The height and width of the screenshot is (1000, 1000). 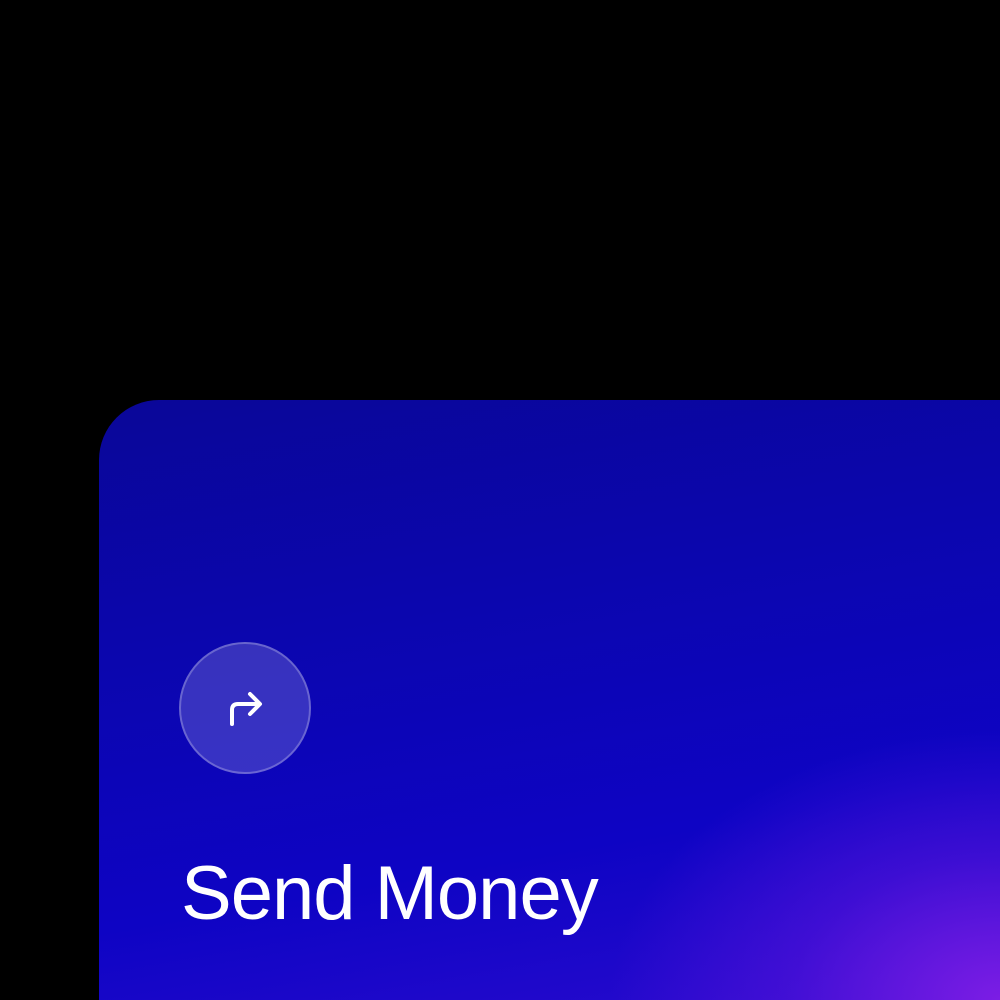 I want to click on card-title: Send Money, so click(x=390, y=893).